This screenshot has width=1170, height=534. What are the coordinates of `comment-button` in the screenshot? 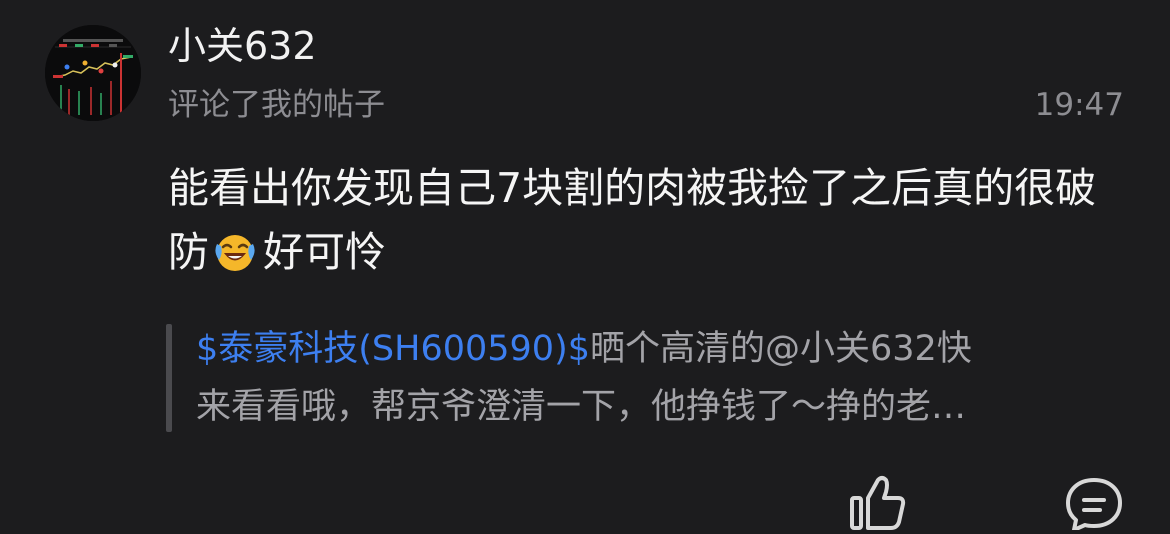 It's located at (1095, 501).